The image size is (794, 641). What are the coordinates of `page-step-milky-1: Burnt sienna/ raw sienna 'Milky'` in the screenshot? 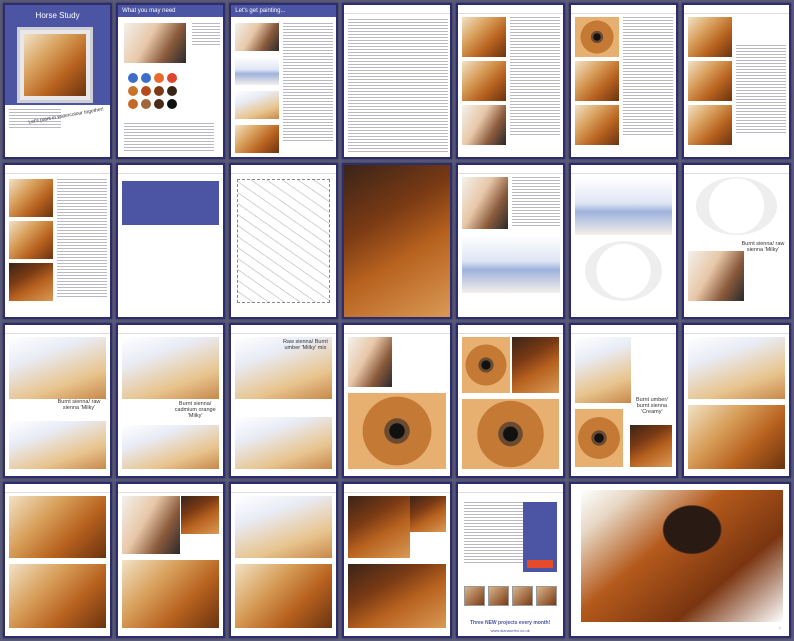 It's located at (58, 400).